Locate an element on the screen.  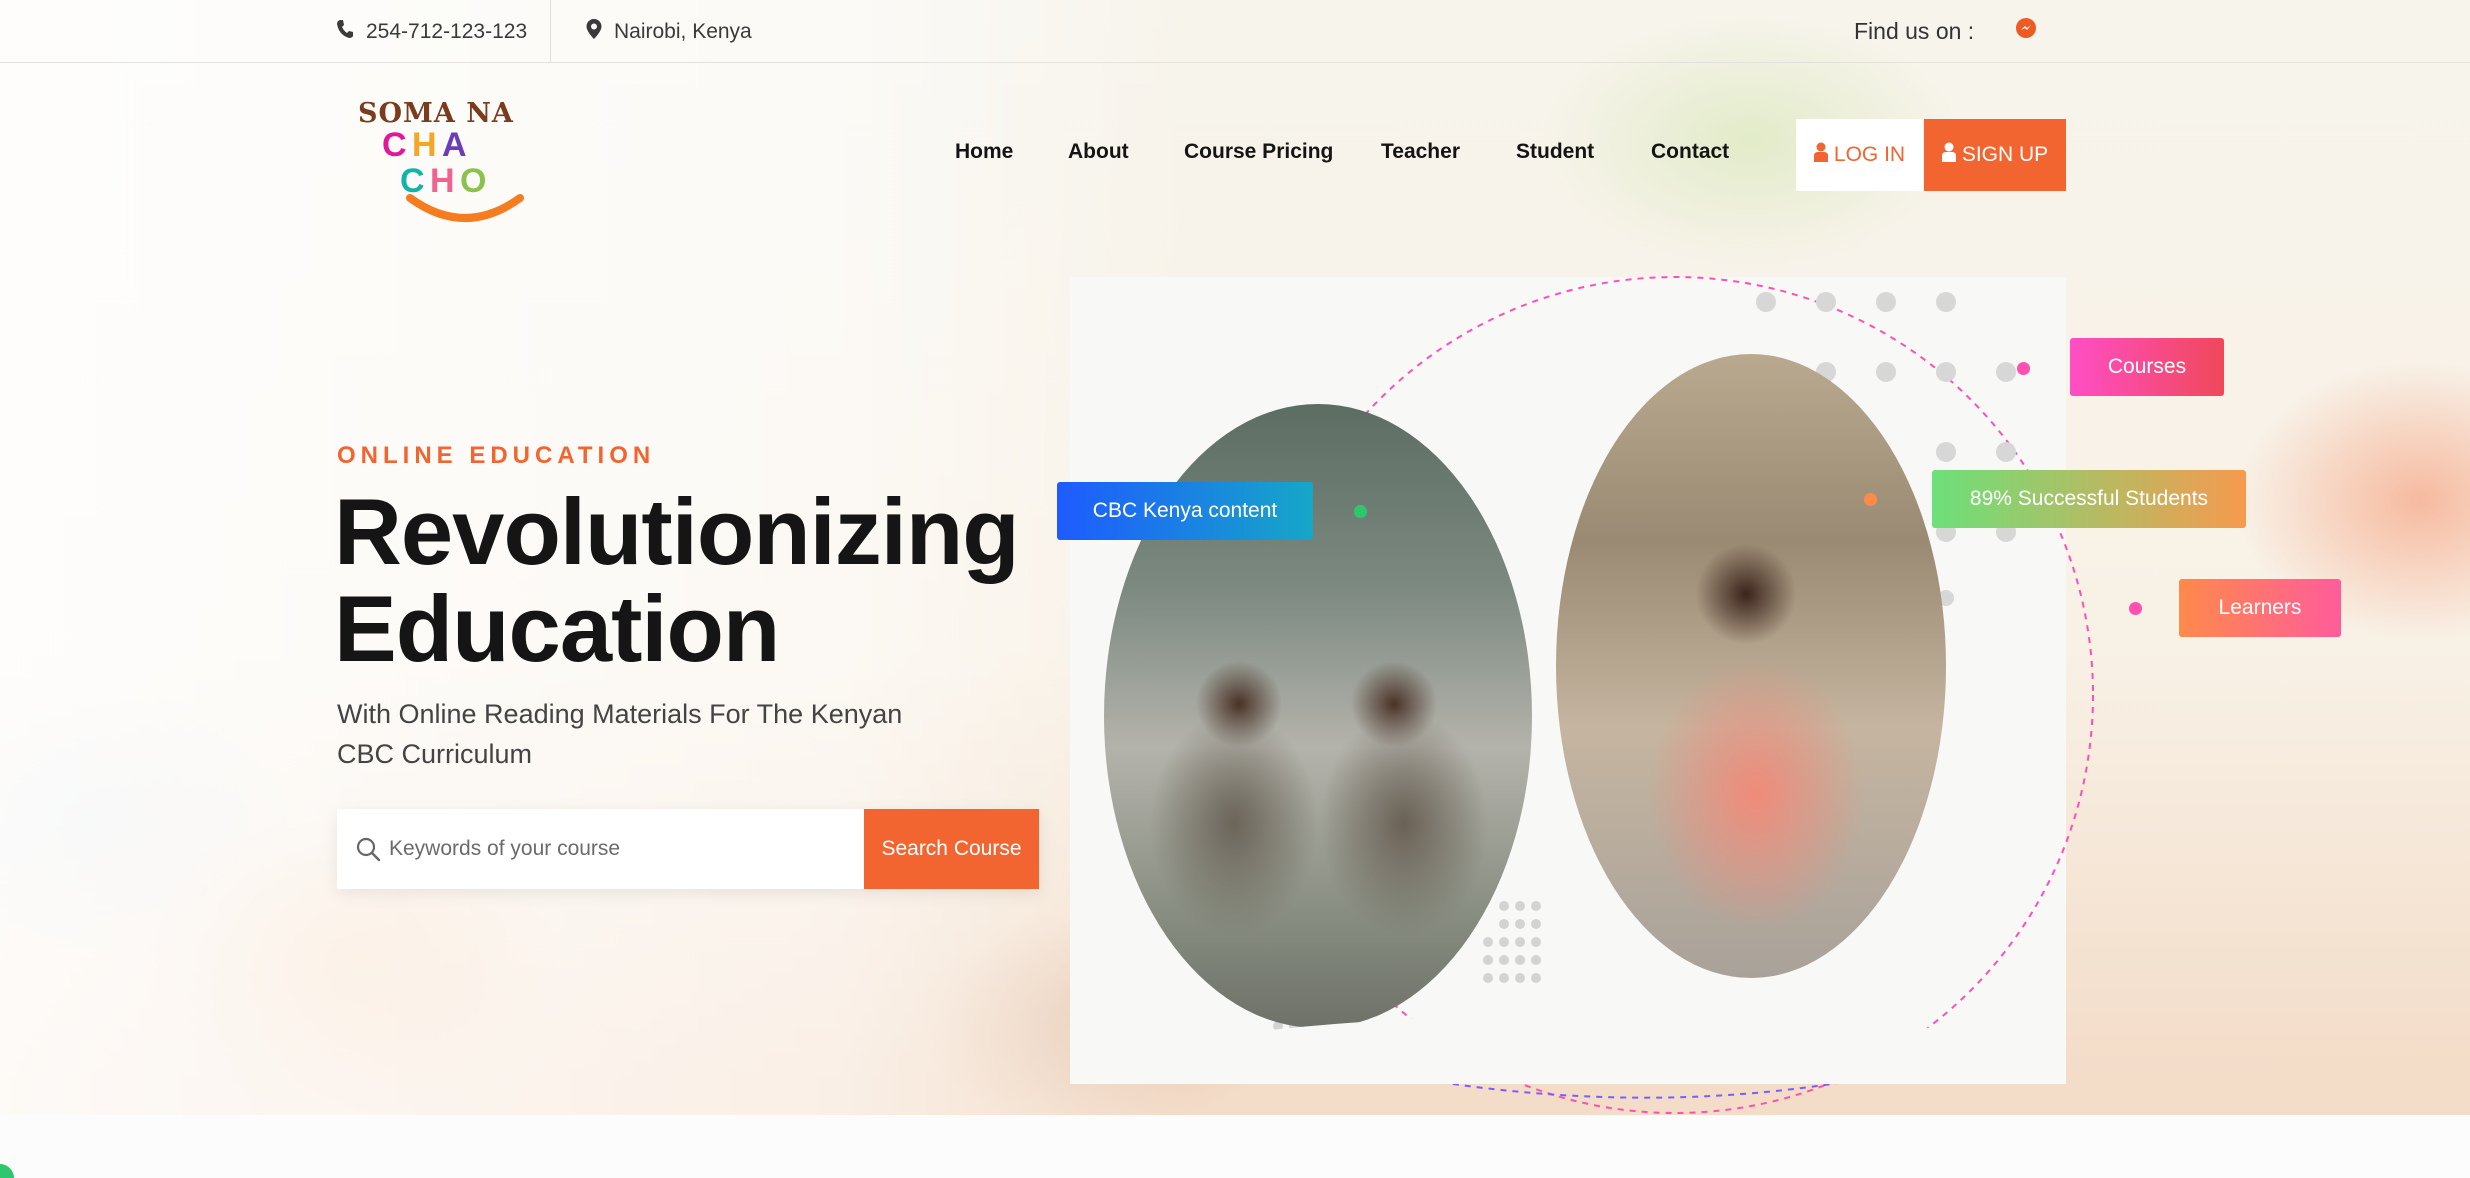
map-pin-icon is located at coordinates (594, 31).